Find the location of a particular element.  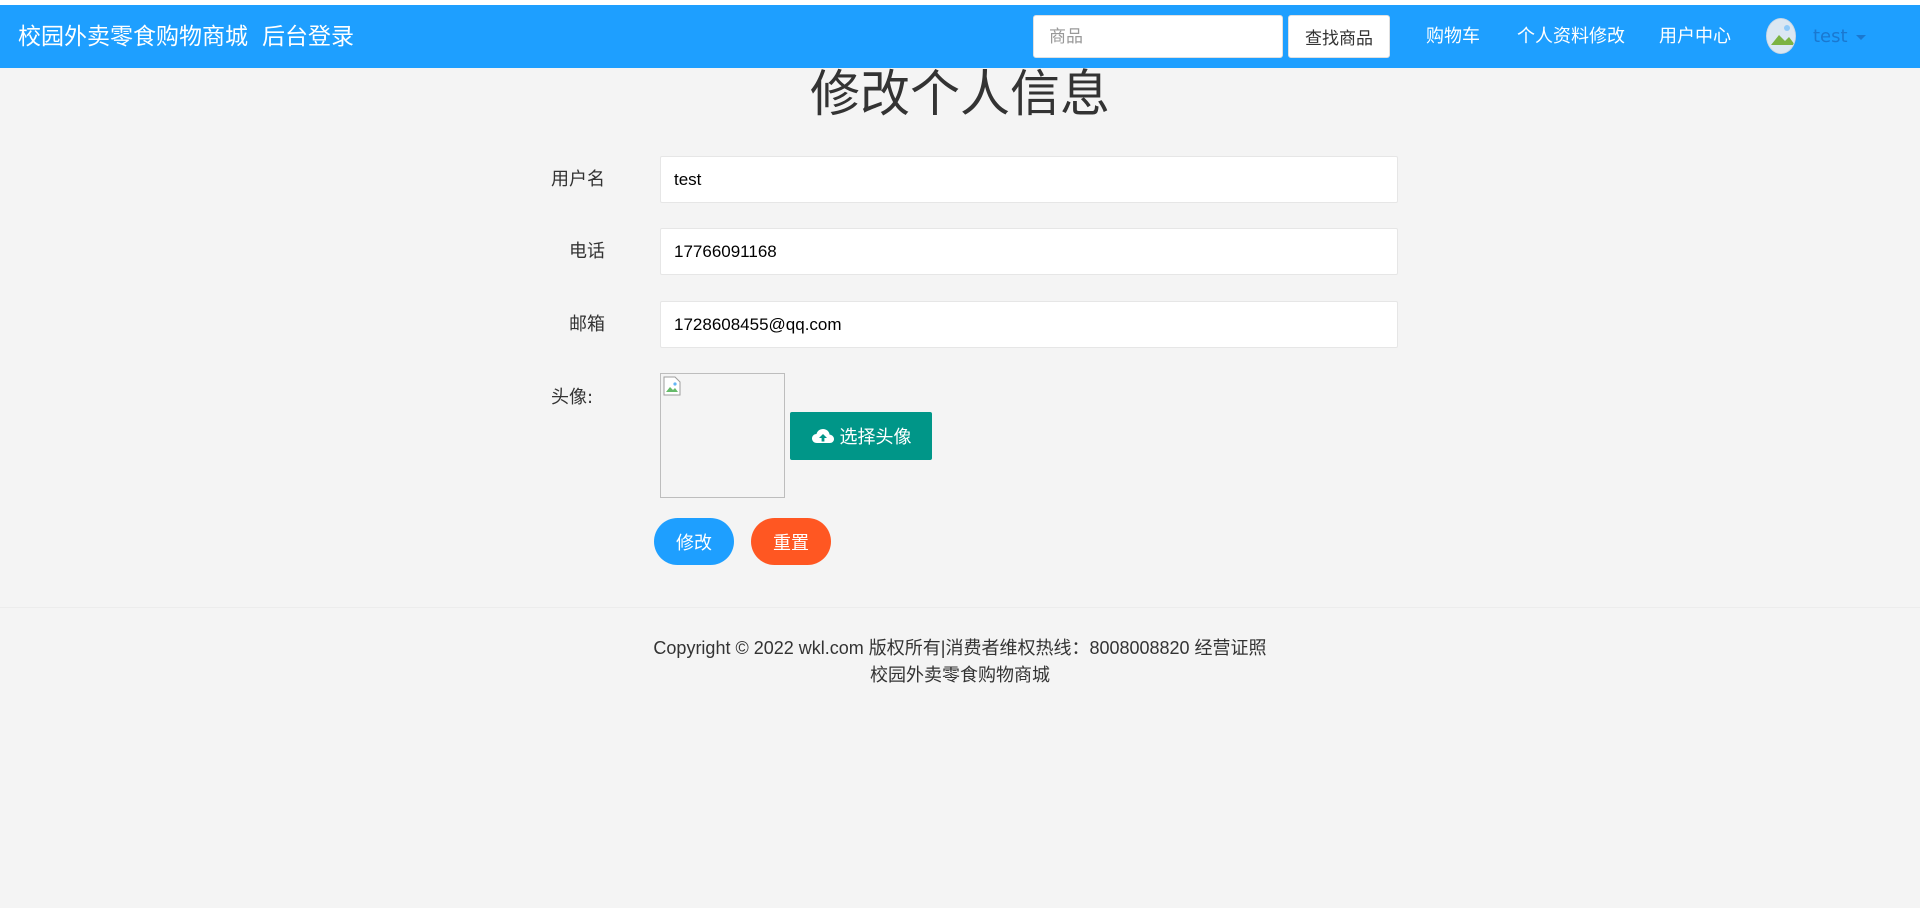

avatar-icon is located at coordinates (1781, 36).